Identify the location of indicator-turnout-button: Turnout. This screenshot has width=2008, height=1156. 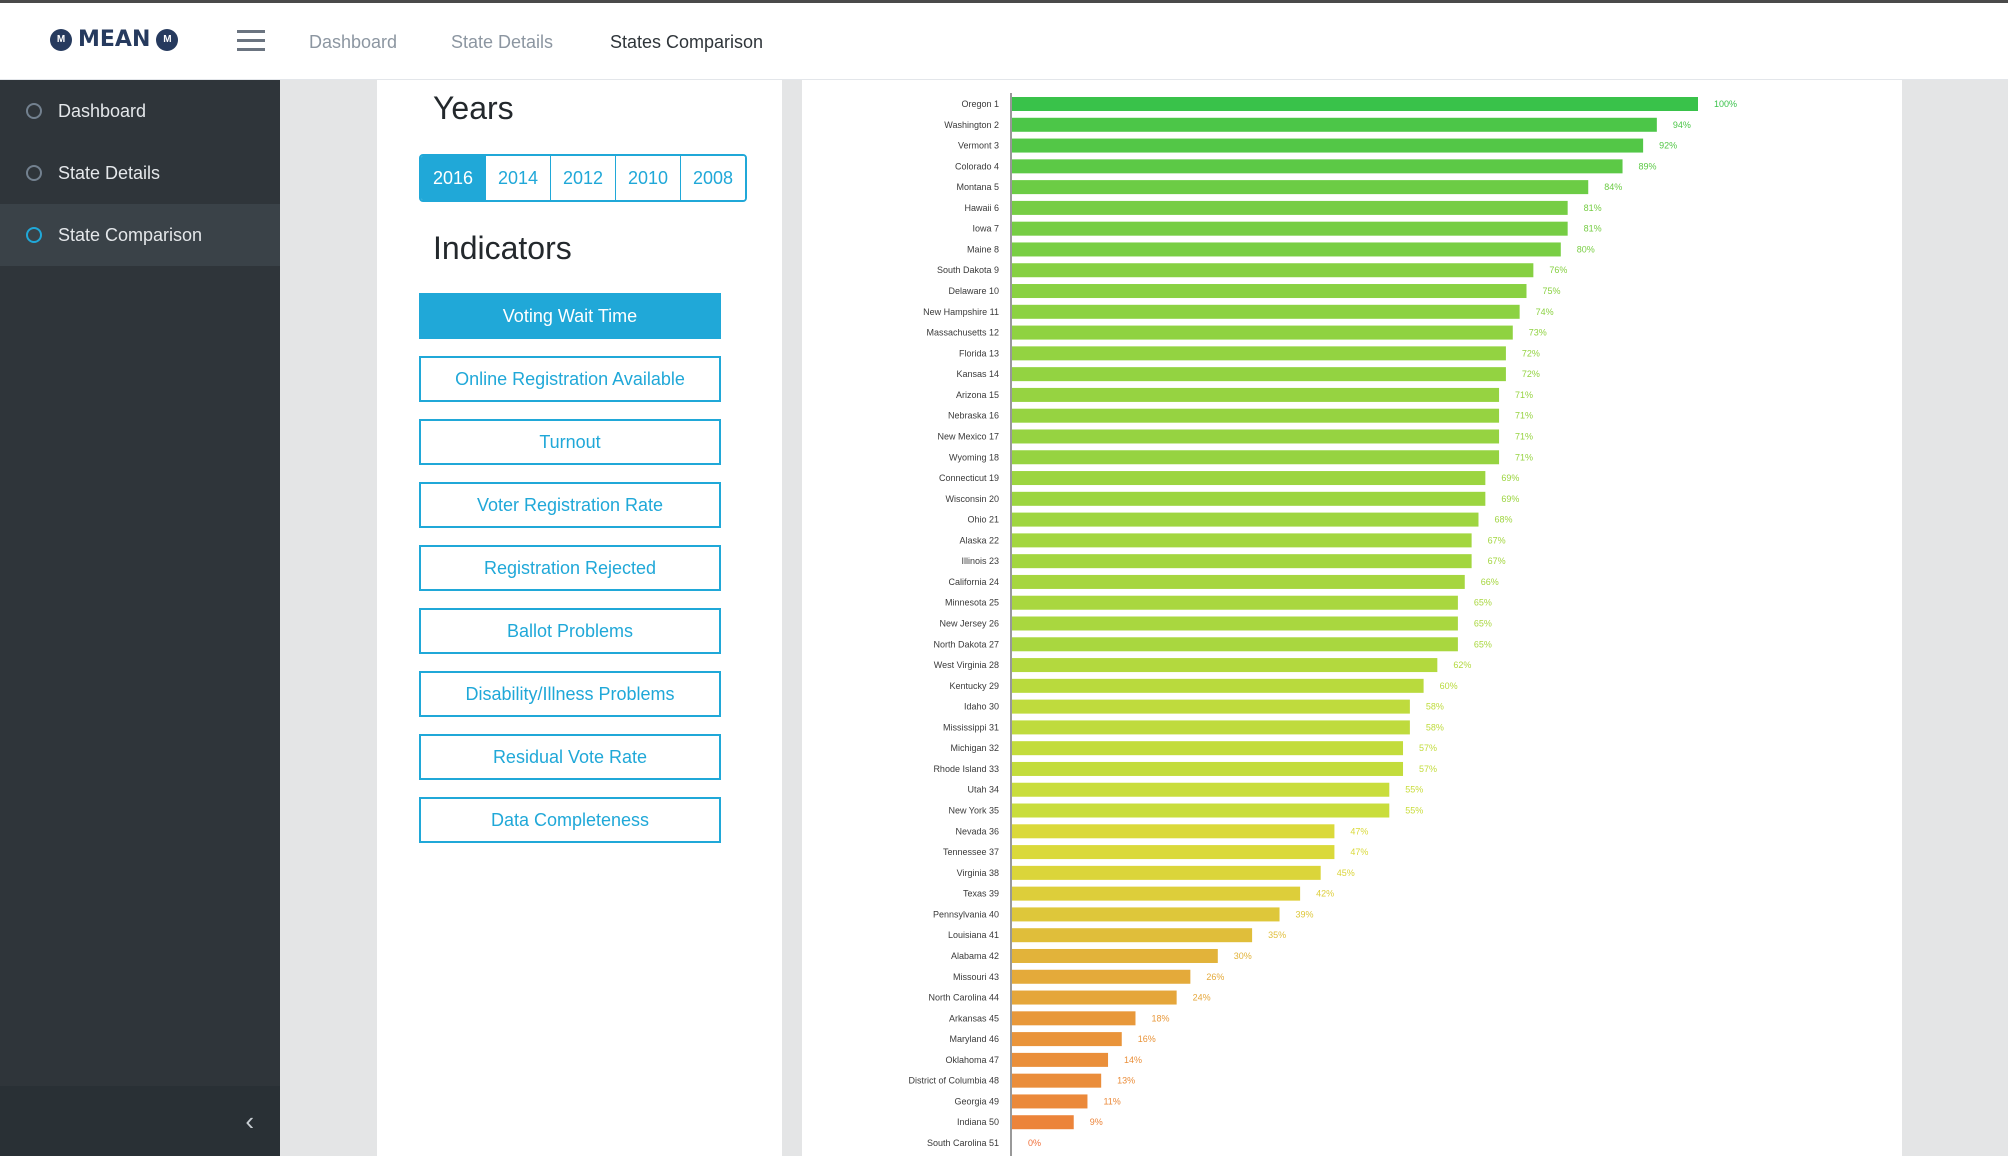
(570, 442).